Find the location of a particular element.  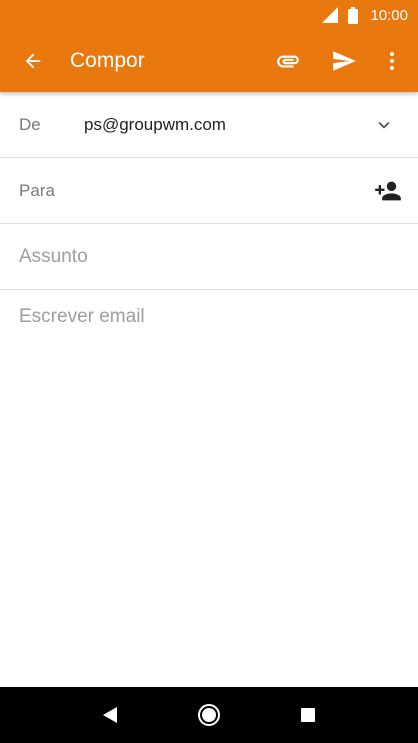

subject-row is located at coordinates (209, 257).